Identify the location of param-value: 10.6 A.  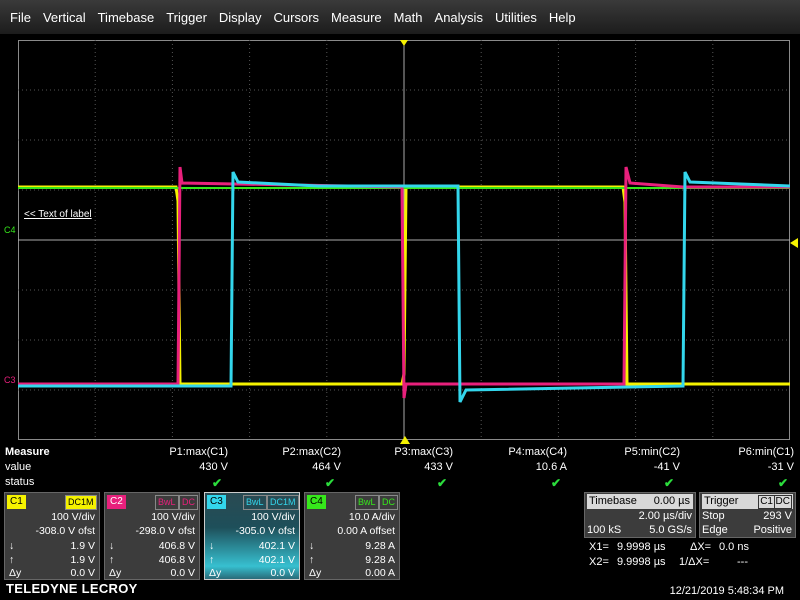
(551, 467).